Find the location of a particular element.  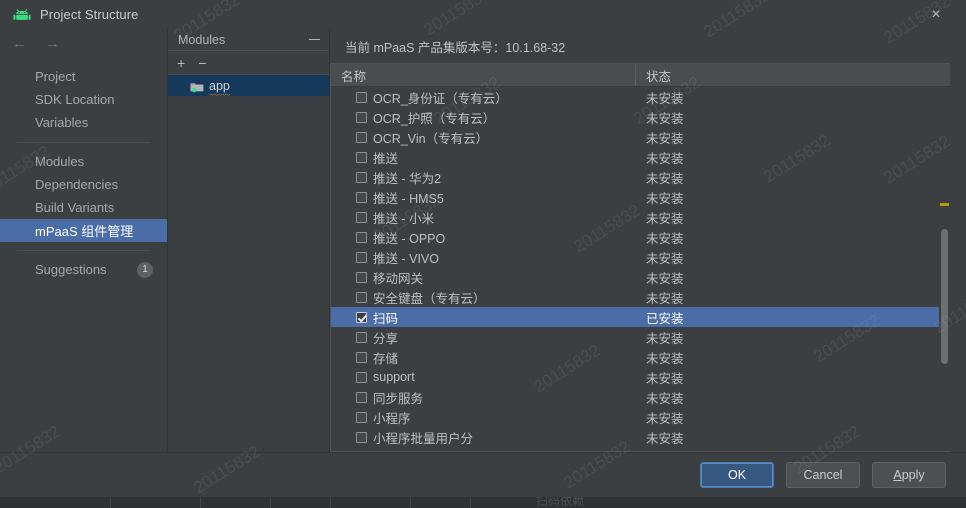

back-arrow-icon: ← is located at coordinates (19, 43).